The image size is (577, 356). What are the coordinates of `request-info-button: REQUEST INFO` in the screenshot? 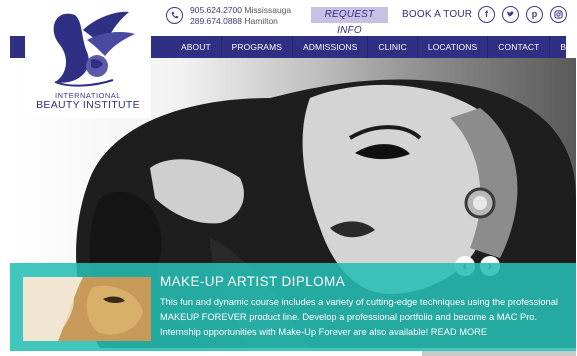 It's located at (349, 21).